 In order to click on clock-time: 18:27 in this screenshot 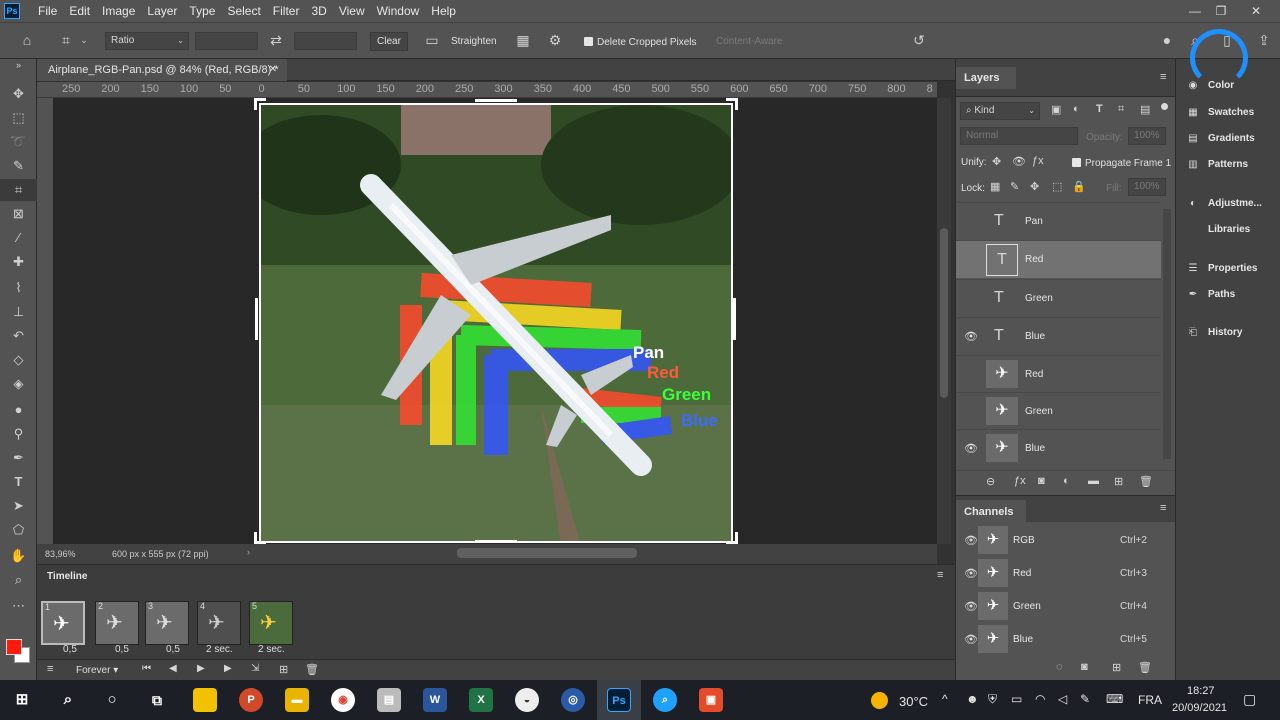, I will do `click(1201, 691)`.